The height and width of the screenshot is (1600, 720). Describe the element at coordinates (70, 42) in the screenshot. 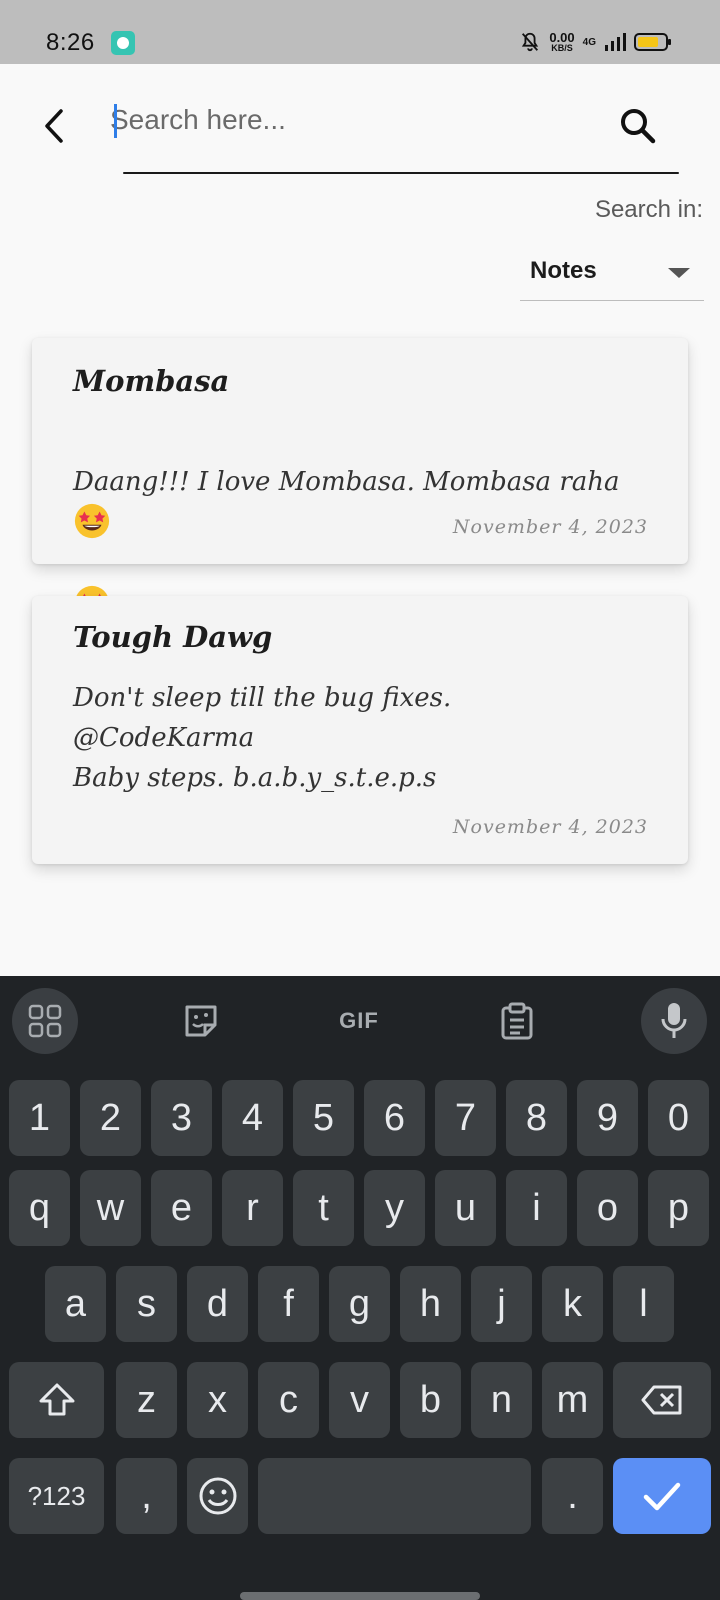

I see `status-time: 8:26` at that location.